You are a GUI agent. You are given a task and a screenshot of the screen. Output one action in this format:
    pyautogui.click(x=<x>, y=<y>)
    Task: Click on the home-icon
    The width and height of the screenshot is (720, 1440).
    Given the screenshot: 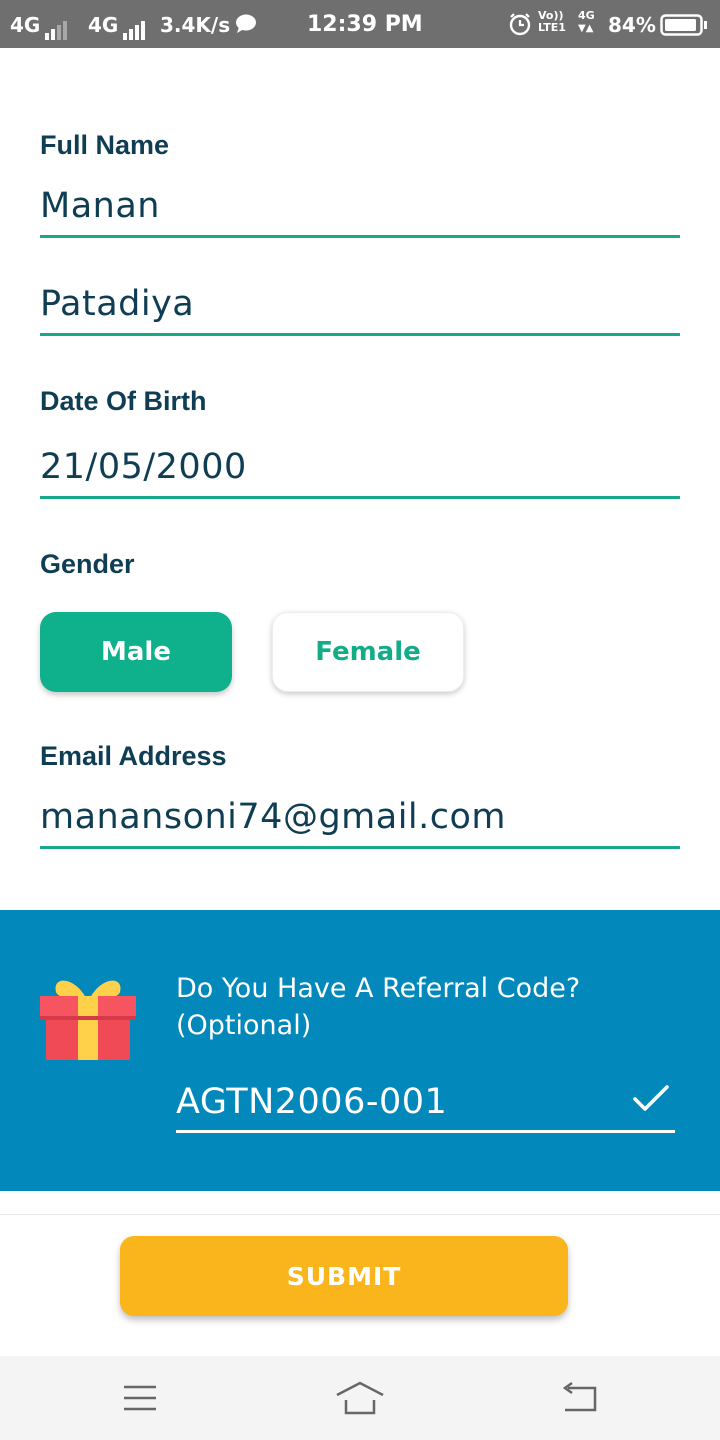 What is the action you would take?
    pyautogui.click(x=360, y=1400)
    